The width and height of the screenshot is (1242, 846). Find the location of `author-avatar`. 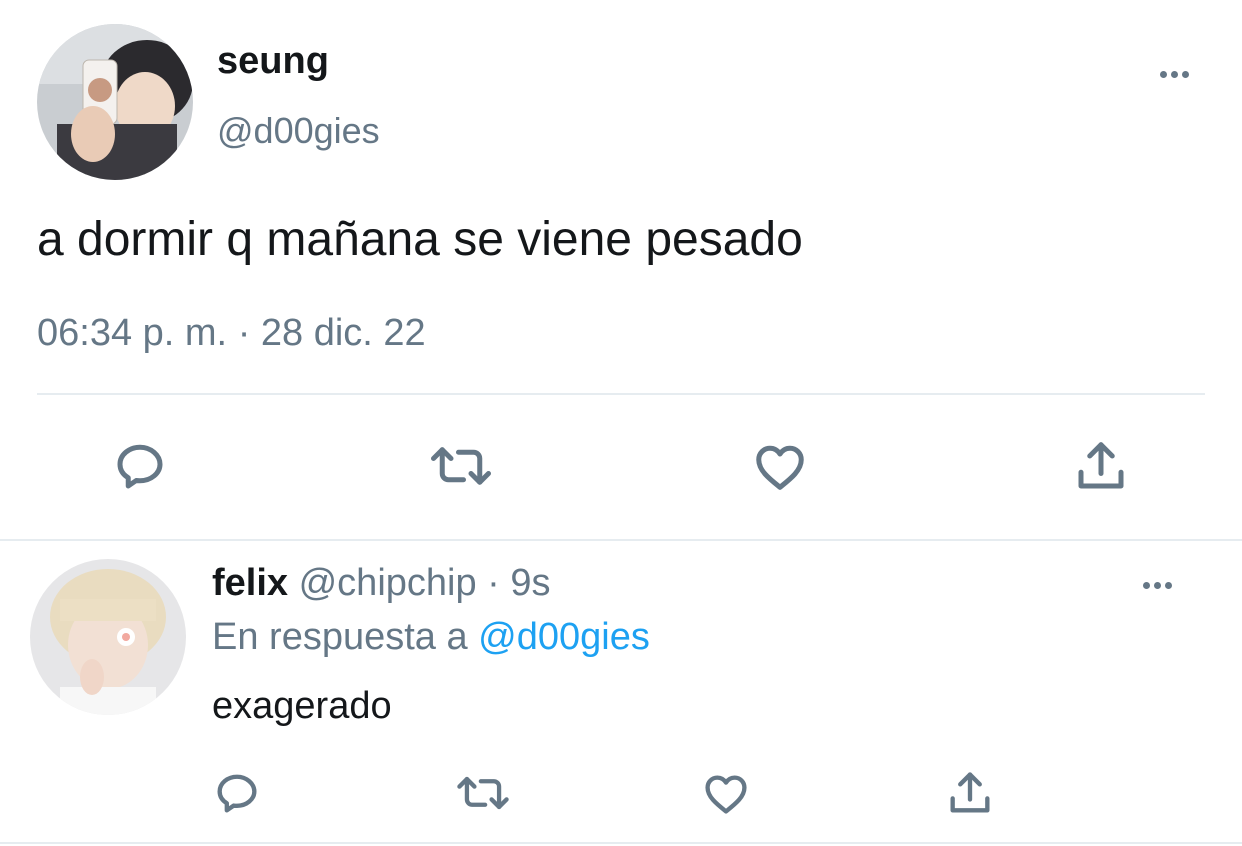

author-avatar is located at coordinates (115, 102).